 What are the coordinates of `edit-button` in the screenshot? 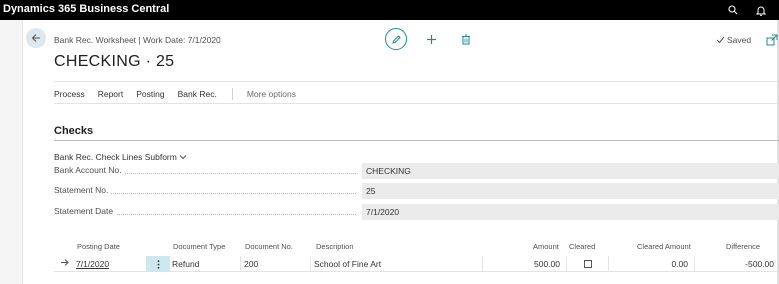 It's located at (396, 39).